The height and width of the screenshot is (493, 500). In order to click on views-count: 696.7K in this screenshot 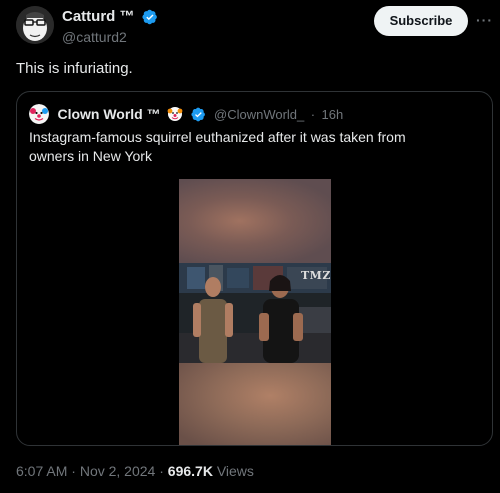, I will do `click(190, 471)`.